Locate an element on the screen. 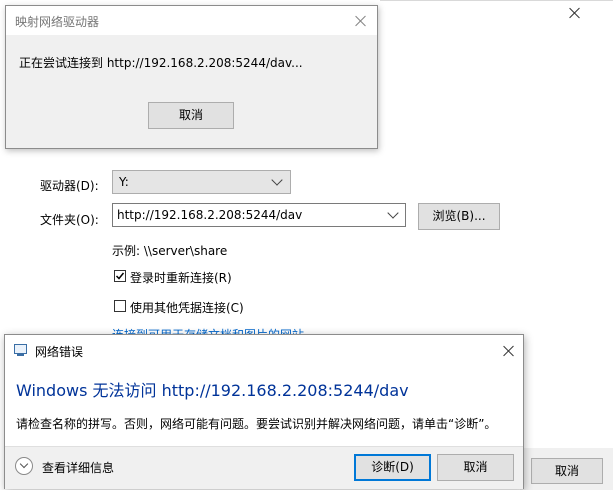 The width and height of the screenshot is (613, 490). error-dialog-footer: 查看详细信息 诊断(D) 取消 is located at coordinates (264, 467).